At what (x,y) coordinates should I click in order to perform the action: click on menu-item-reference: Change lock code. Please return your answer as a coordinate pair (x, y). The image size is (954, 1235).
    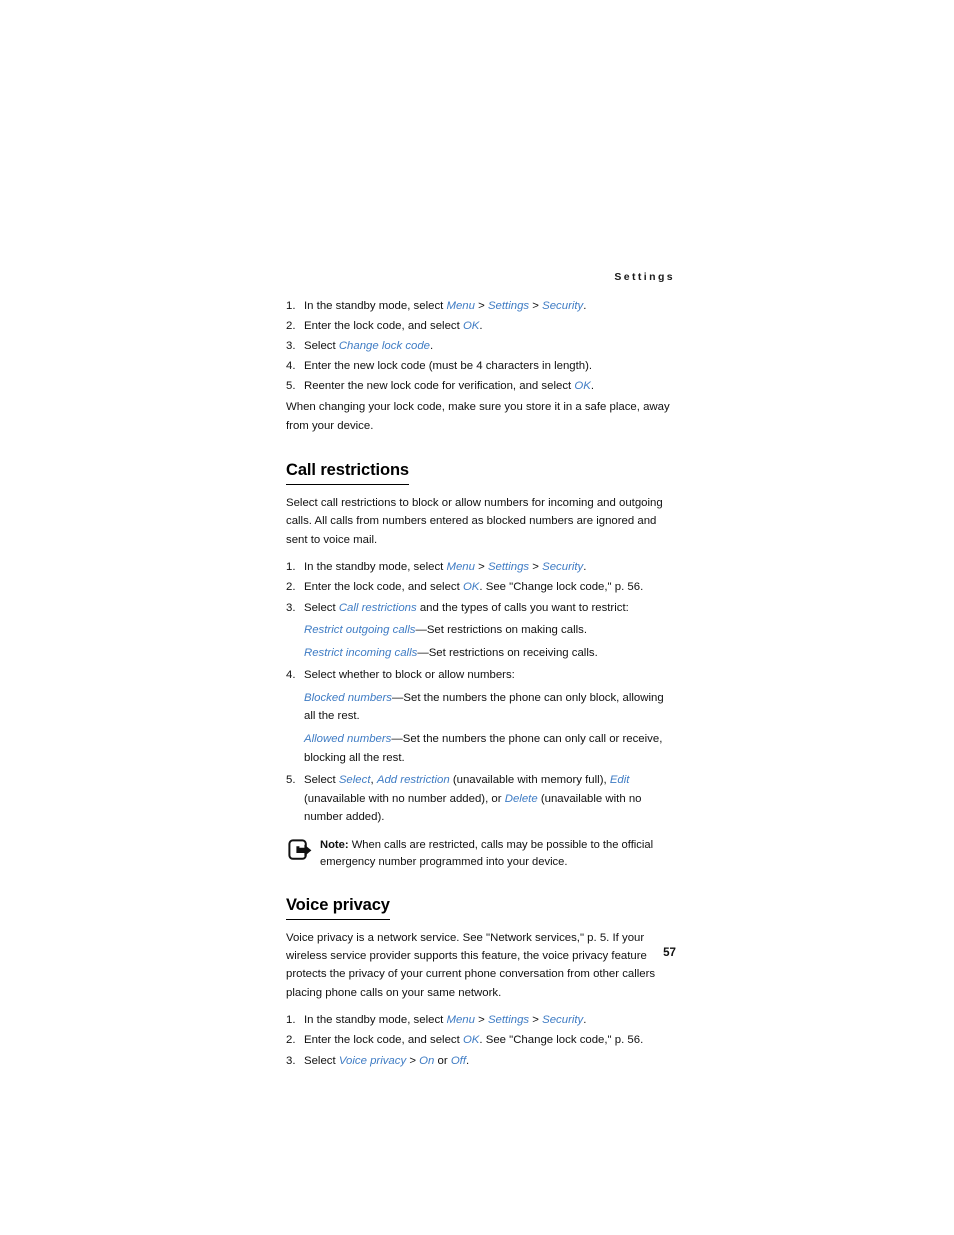
    Looking at the image, I should click on (384, 346).